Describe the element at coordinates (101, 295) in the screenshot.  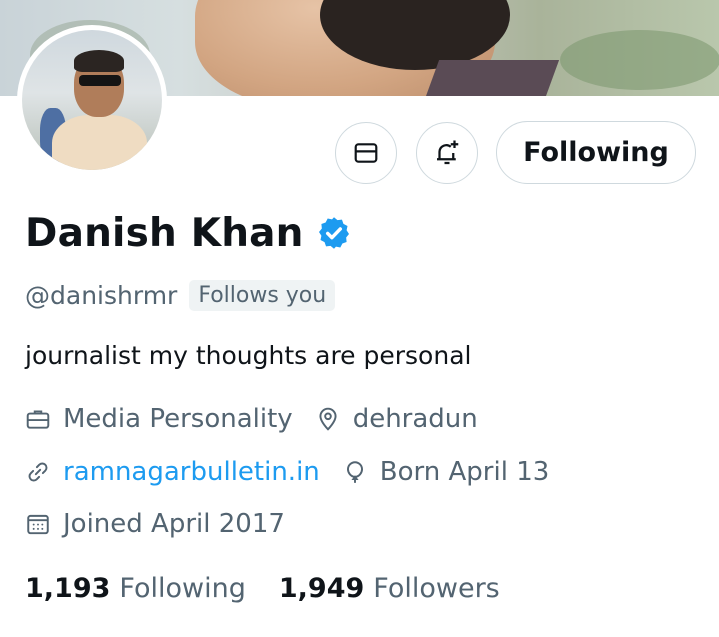
I see `profile-handle: @danishrmr` at that location.